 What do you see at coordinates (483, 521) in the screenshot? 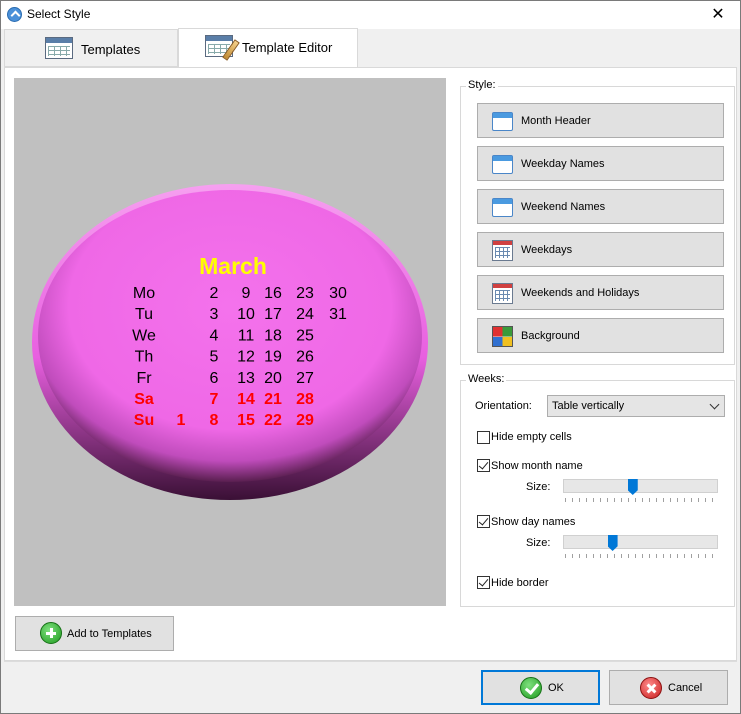
I see `show-day-names-checkbox` at bounding box center [483, 521].